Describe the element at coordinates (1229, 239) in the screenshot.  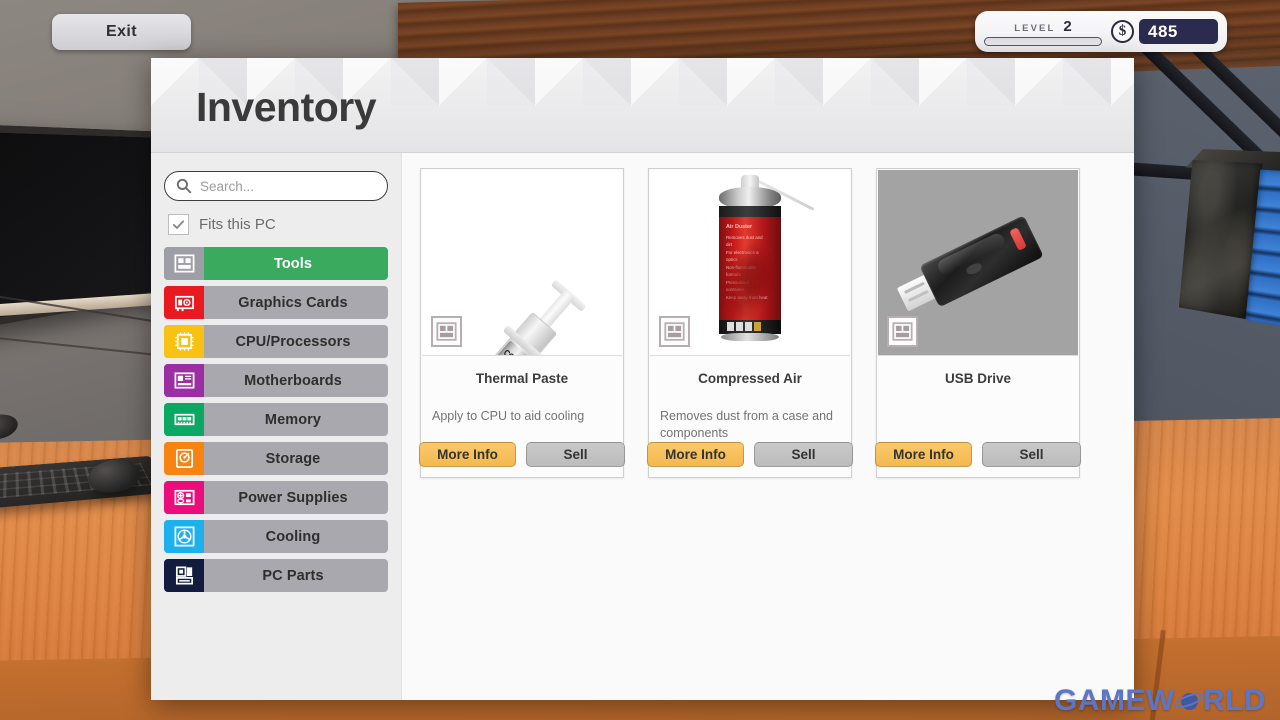
I see `blue-pc-case` at that location.